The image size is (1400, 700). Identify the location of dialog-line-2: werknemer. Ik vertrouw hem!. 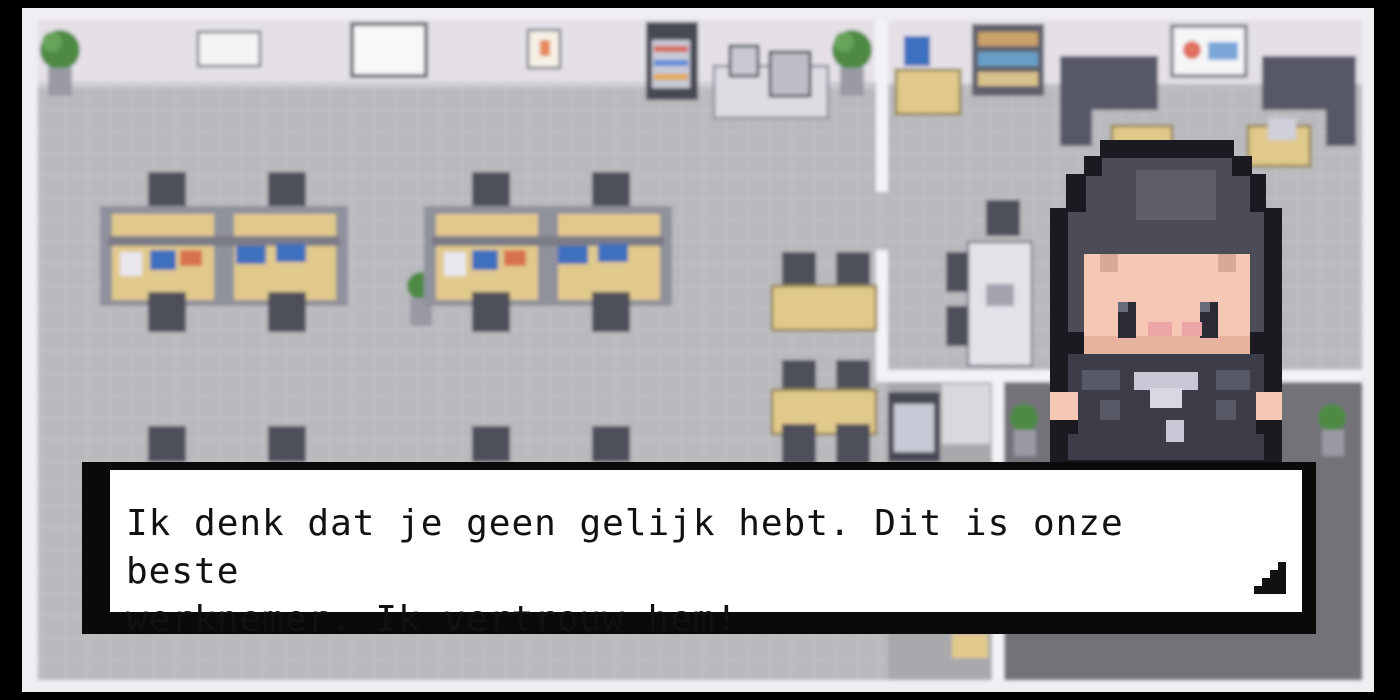
(432, 619).